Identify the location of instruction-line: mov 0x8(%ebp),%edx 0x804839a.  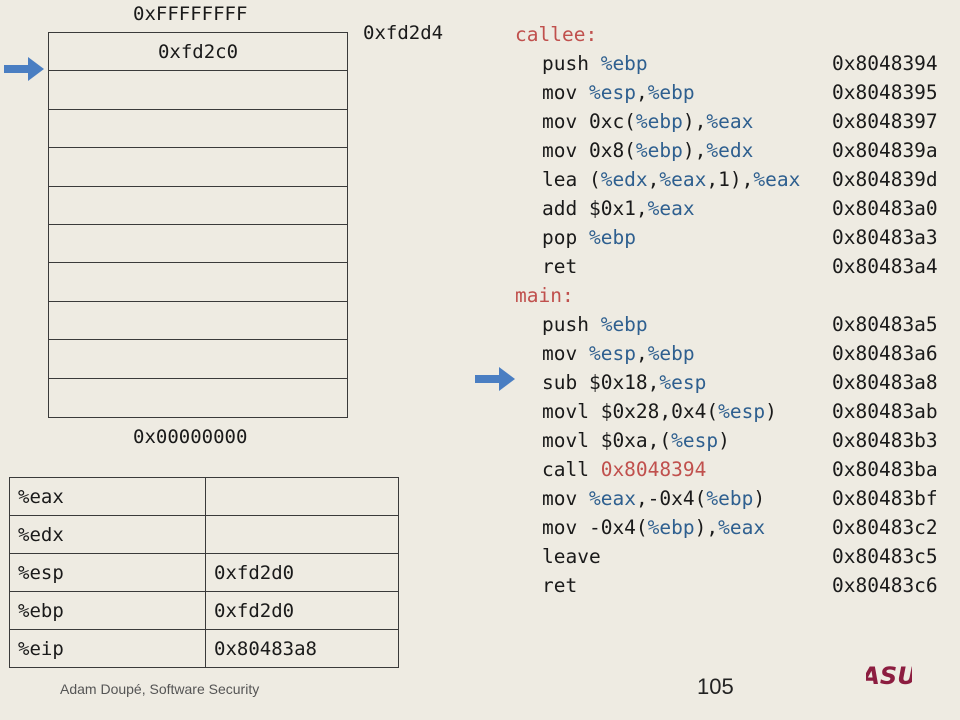
(737, 150).